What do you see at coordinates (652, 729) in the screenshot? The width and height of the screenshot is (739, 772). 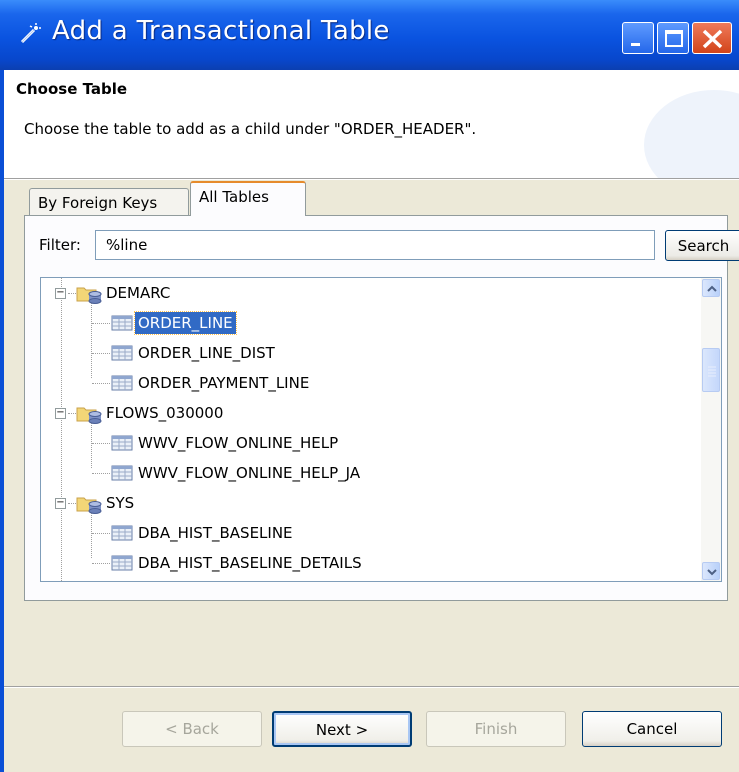 I see `cancel-button: Cancel` at bounding box center [652, 729].